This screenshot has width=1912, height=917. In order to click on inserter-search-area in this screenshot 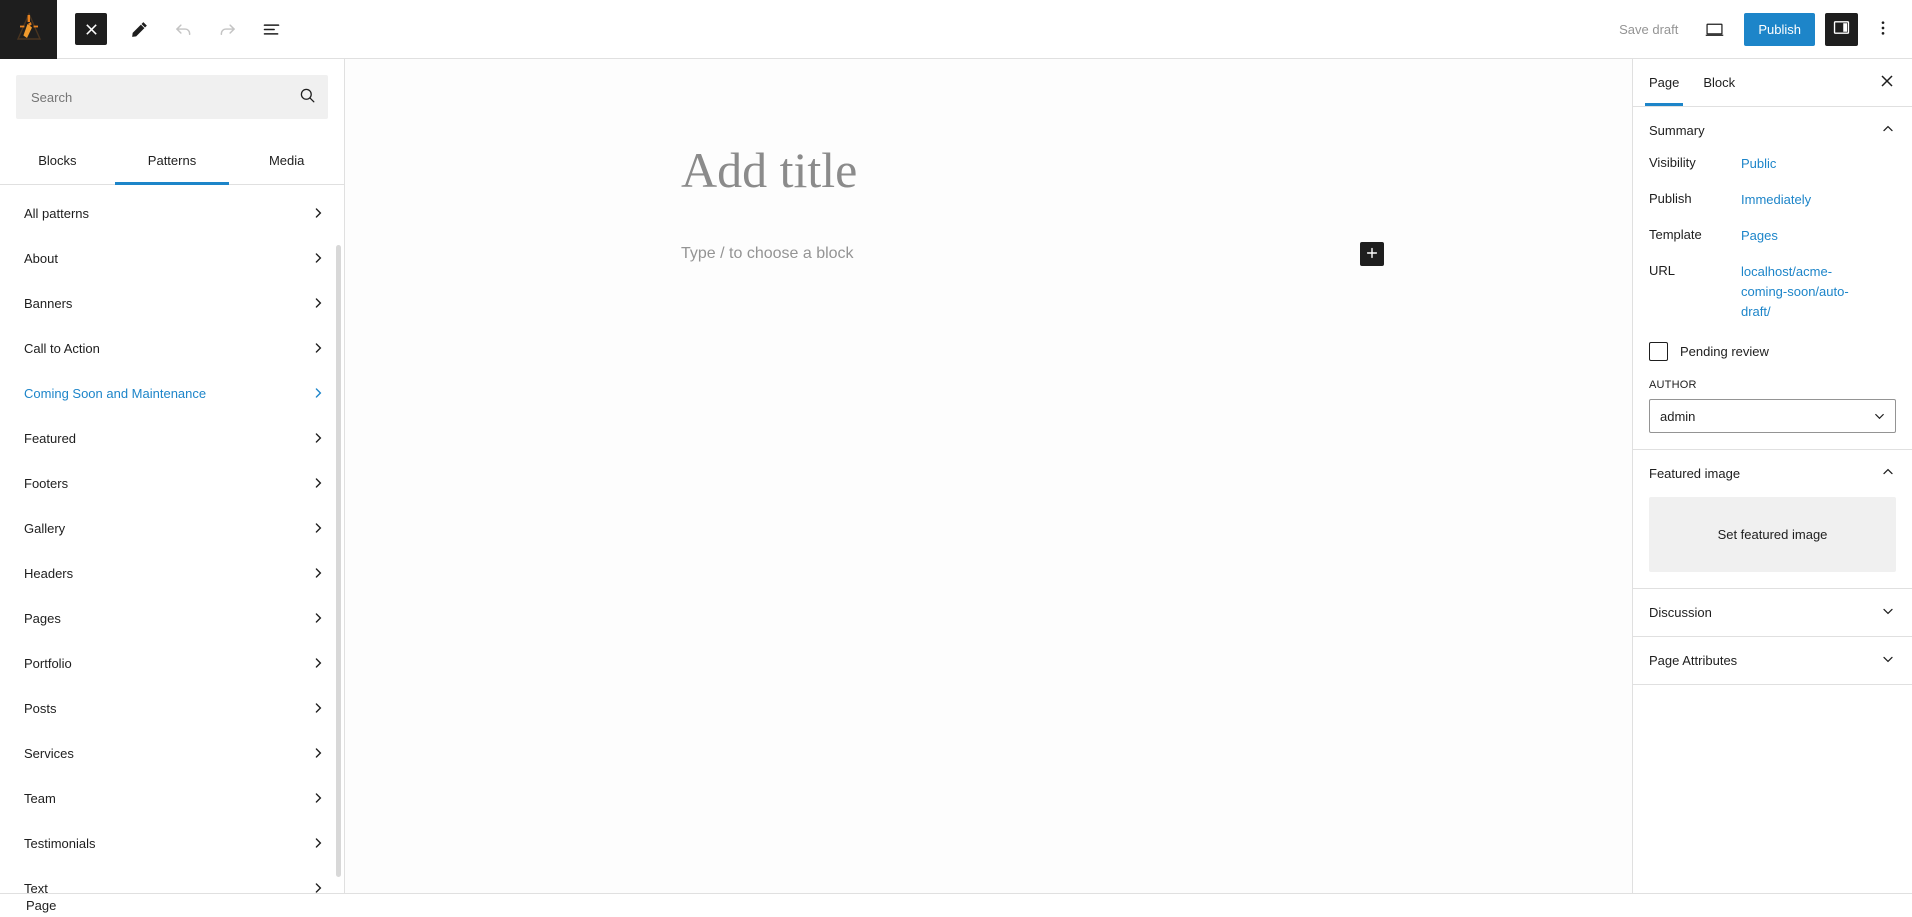, I will do `click(172, 94)`.